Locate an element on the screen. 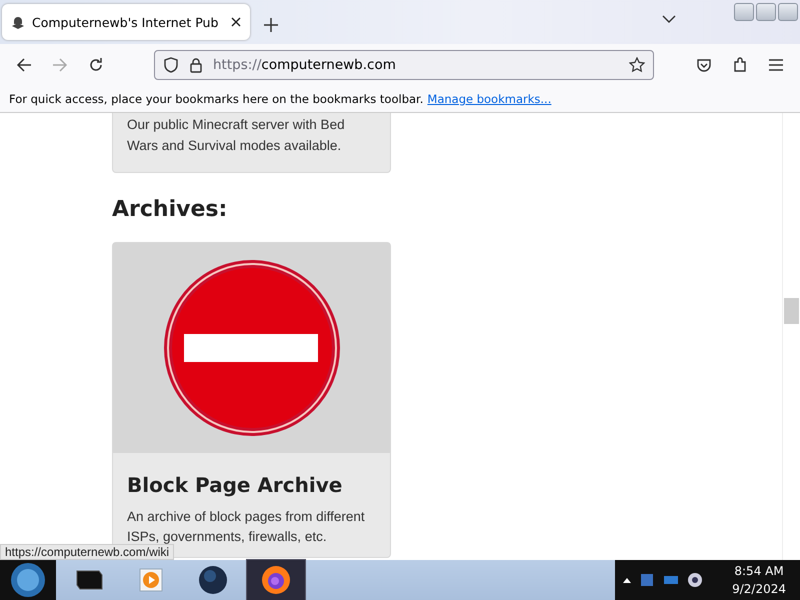  close-icon is located at coordinates (236, 22).